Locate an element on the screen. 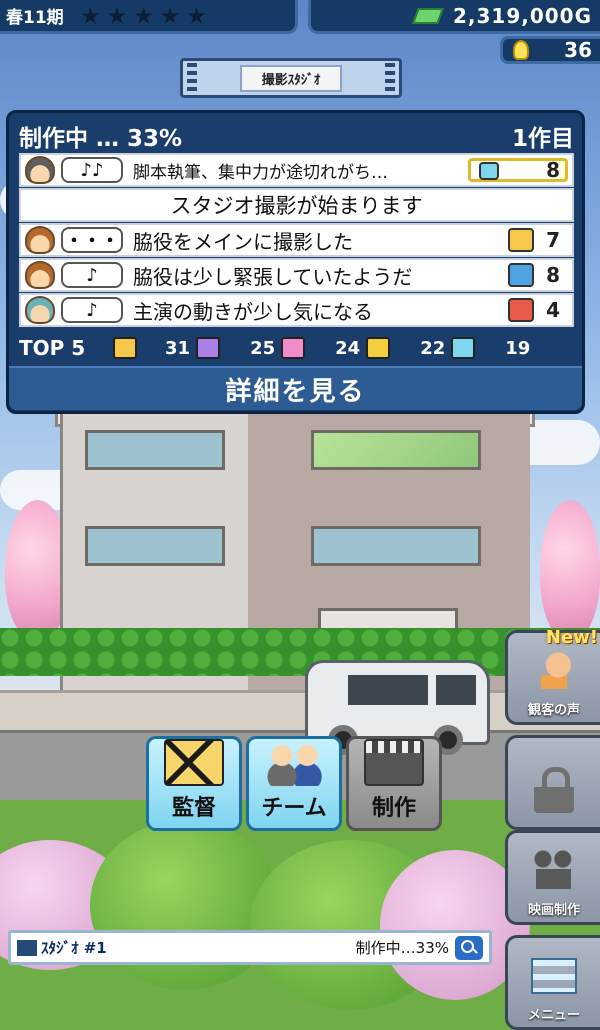 The image size is (600, 1030). director-button: 監督 is located at coordinates (194, 783).